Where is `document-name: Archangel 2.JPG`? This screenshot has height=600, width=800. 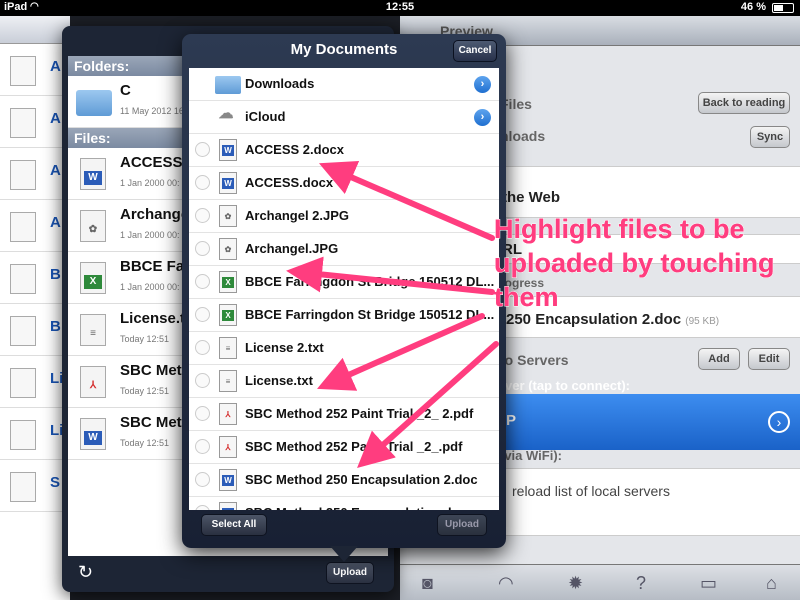
document-name: Archangel 2.JPG is located at coordinates (297, 215).